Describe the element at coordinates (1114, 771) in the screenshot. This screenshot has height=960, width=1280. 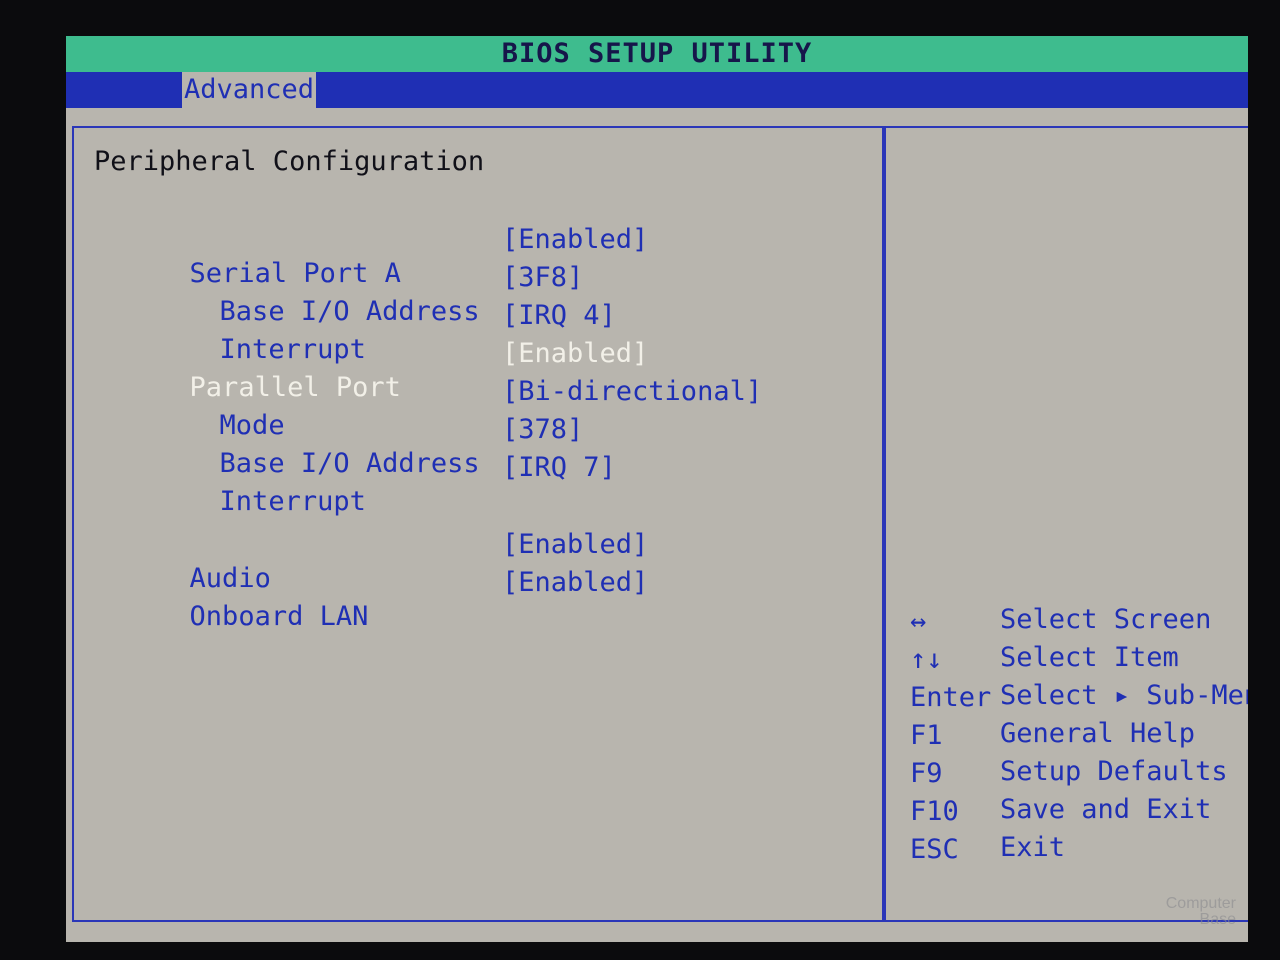
I see `help-desc: Setup Defaults` at that location.